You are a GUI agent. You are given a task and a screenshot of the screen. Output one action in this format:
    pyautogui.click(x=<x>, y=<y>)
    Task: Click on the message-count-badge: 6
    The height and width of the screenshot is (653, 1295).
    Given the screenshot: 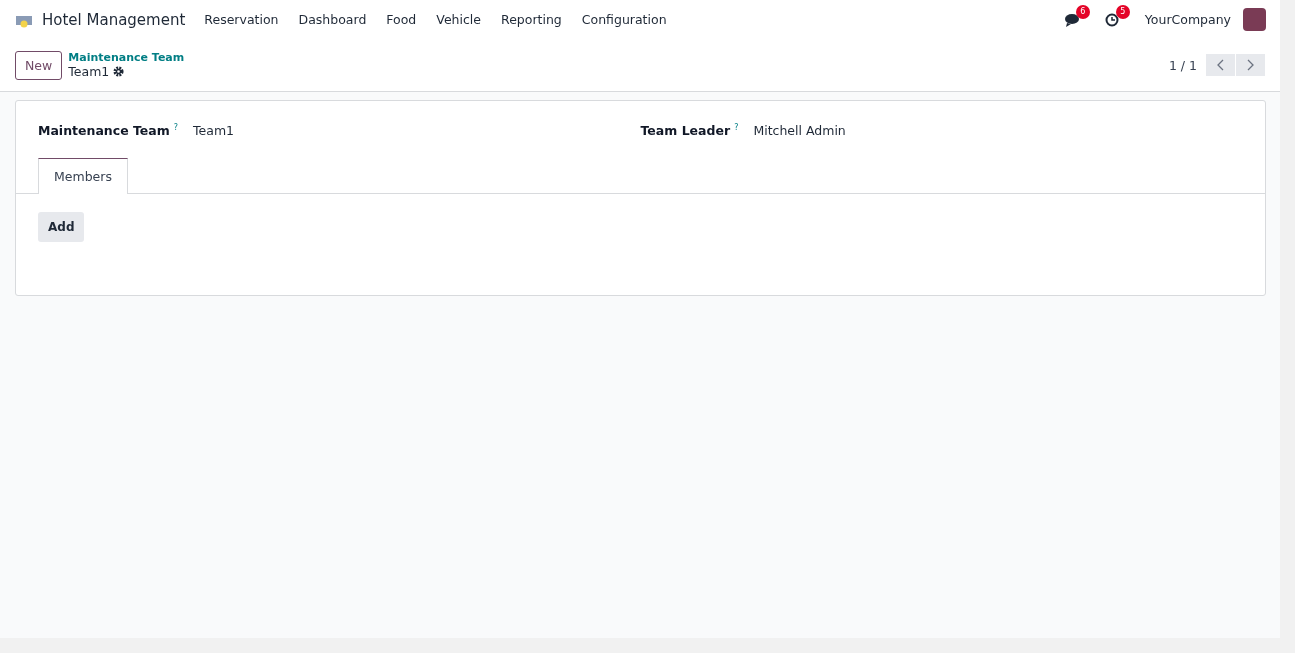 What is the action you would take?
    pyautogui.click(x=1082, y=11)
    